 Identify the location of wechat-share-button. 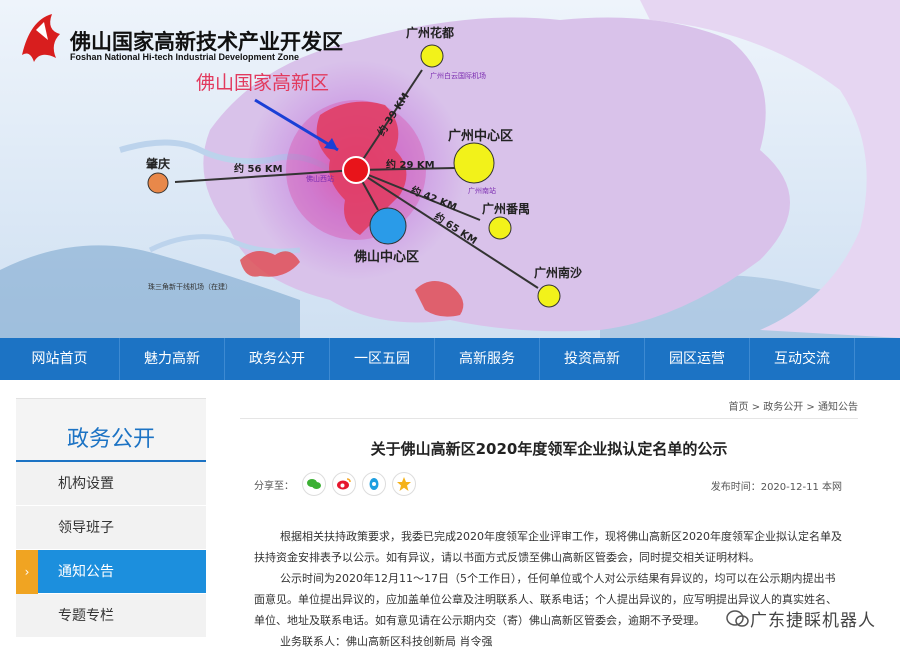
(314, 484).